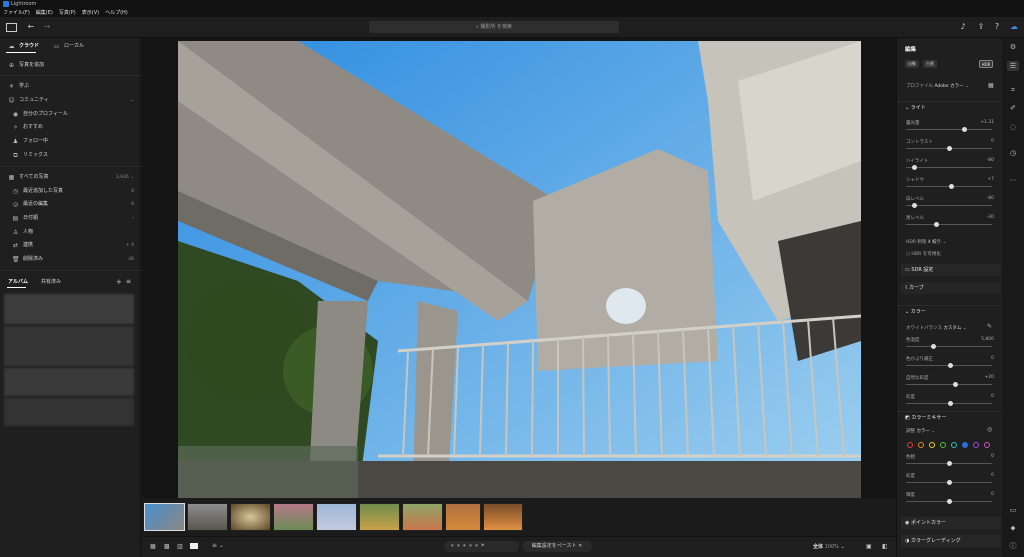  What do you see at coordinates (70, 191) in the screenshot?
I see `recently-added-item: ◷ 最近追加した写真 8` at bounding box center [70, 191].